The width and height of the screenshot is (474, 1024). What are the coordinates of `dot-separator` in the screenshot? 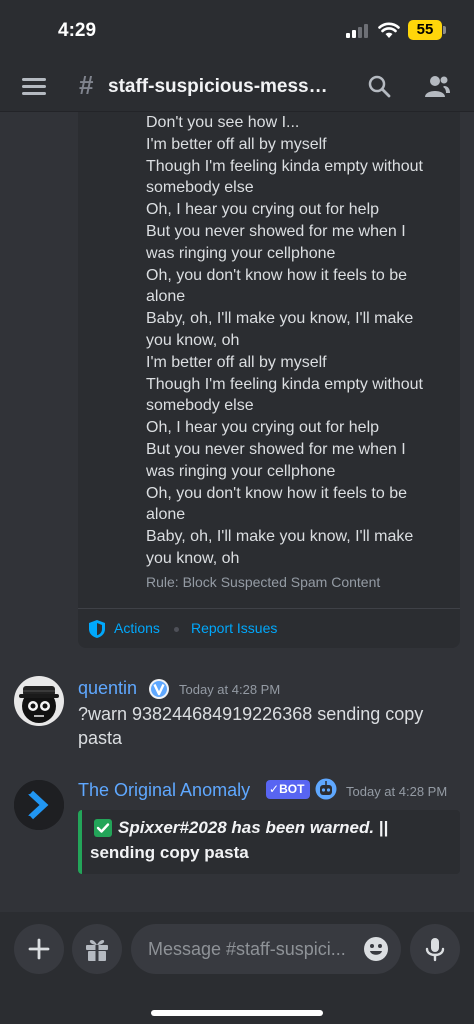 It's located at (176, 629).